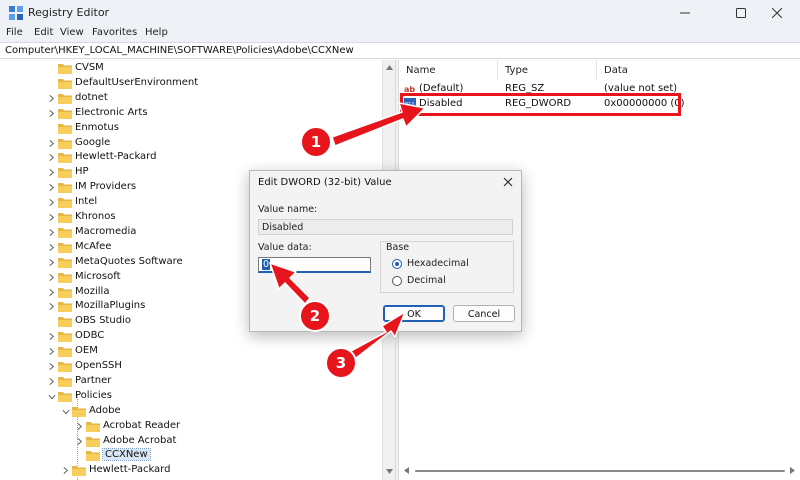  Describe the element at coordinates (190, 113) in the screenshot. I see `tree-item: Electronic Arts` at that location.